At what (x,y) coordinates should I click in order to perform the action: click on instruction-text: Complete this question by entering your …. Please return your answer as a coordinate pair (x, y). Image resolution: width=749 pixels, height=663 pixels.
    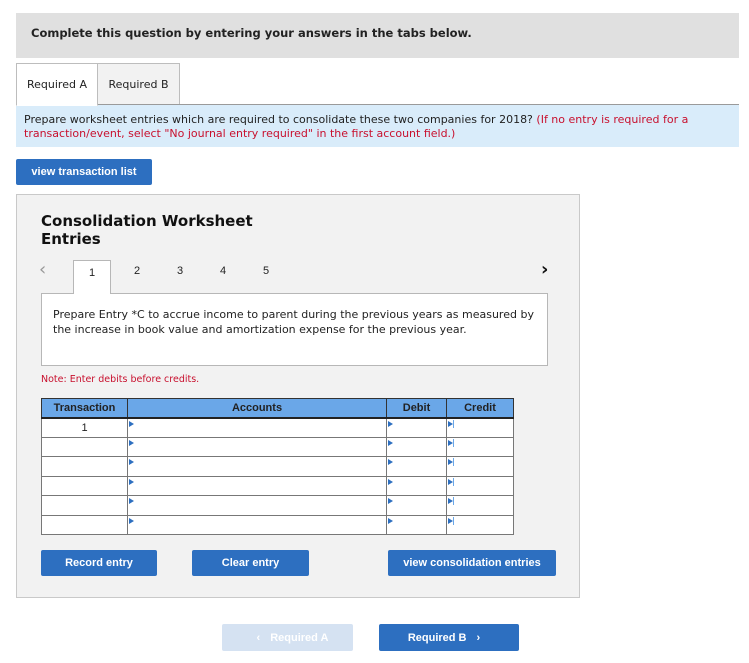
    Looking at the image, I should click on (251, 33).